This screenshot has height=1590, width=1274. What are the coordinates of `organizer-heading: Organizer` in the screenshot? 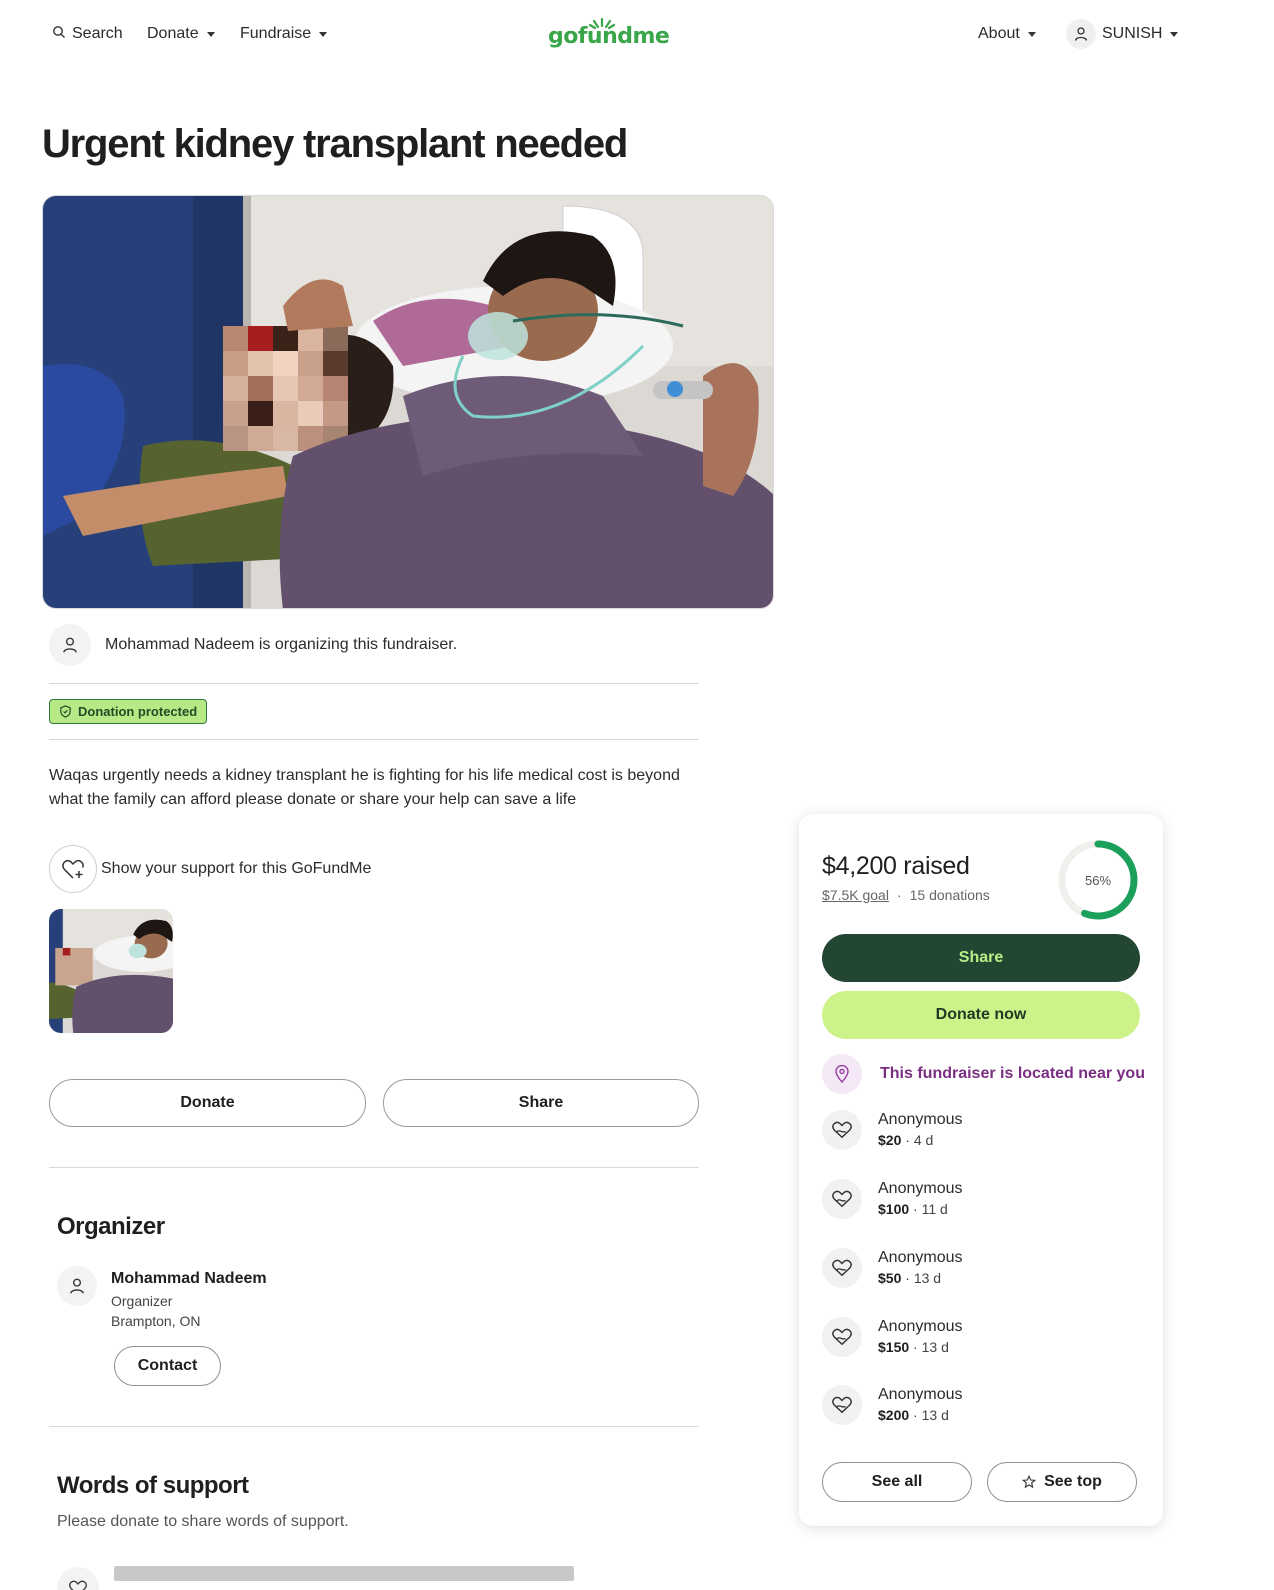 It's located at (111, 1226).